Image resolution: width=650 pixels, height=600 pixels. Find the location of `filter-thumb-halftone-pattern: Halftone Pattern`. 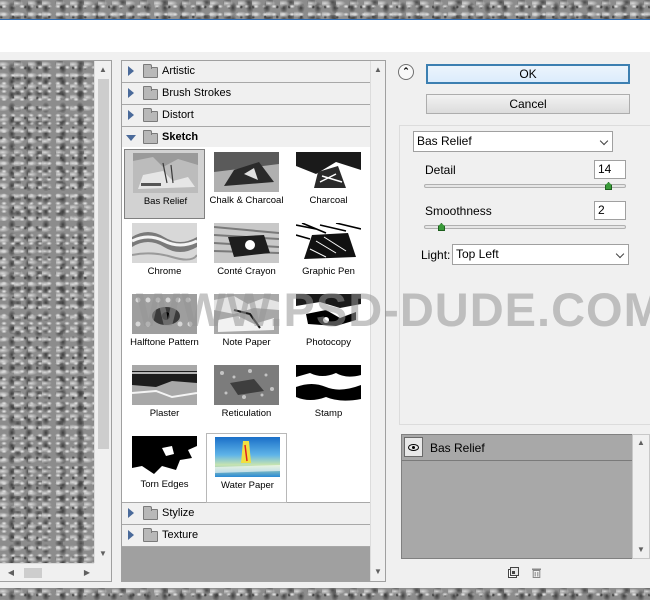

filter-thumb-halftone-pattern: Halftone Pattern is located at coordinates (164, 326).